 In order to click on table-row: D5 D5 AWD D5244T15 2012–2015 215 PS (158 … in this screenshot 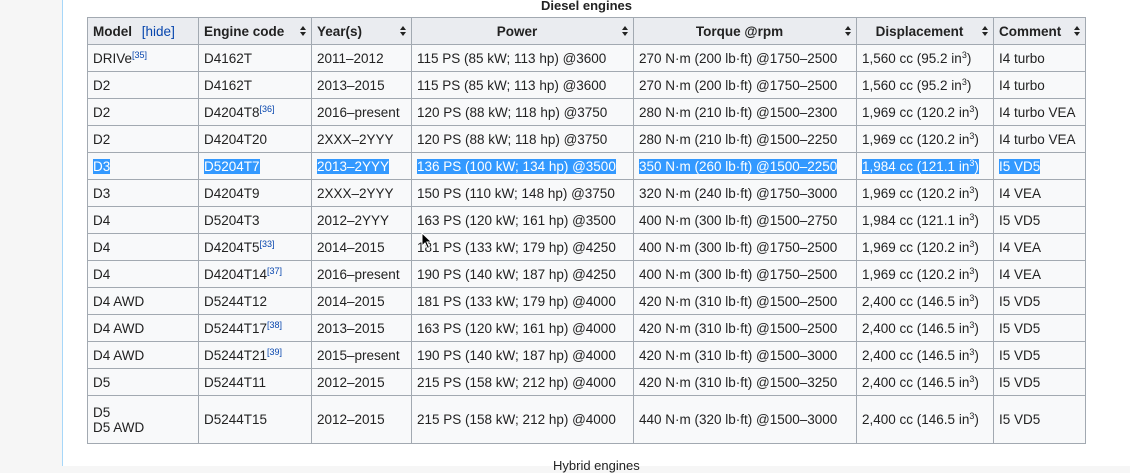, I will do `click(586, 419)`.